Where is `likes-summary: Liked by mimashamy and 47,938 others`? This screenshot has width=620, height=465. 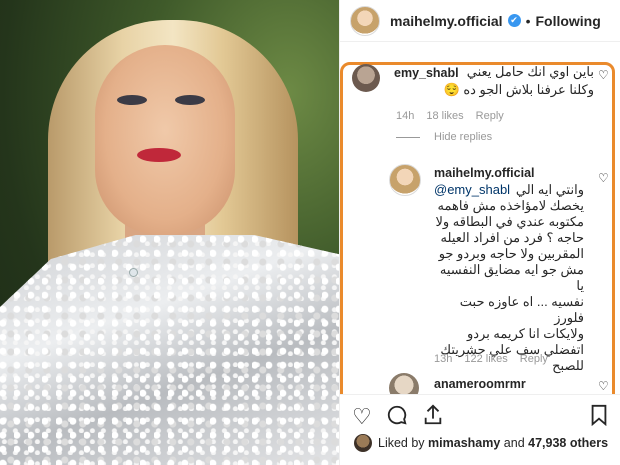
likes-summary: Liked by mimashamy and 47,938 others is located at coordinates (481, 443).